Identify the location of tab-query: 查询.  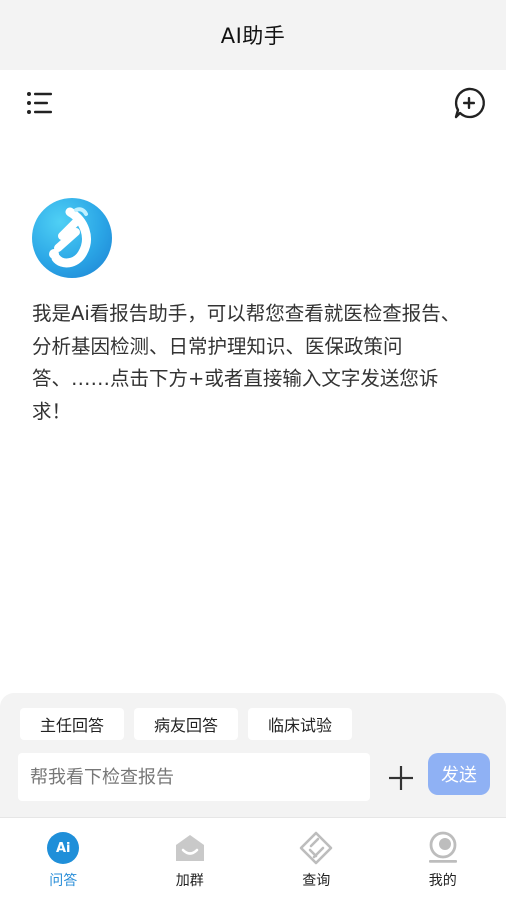
(316, 859).